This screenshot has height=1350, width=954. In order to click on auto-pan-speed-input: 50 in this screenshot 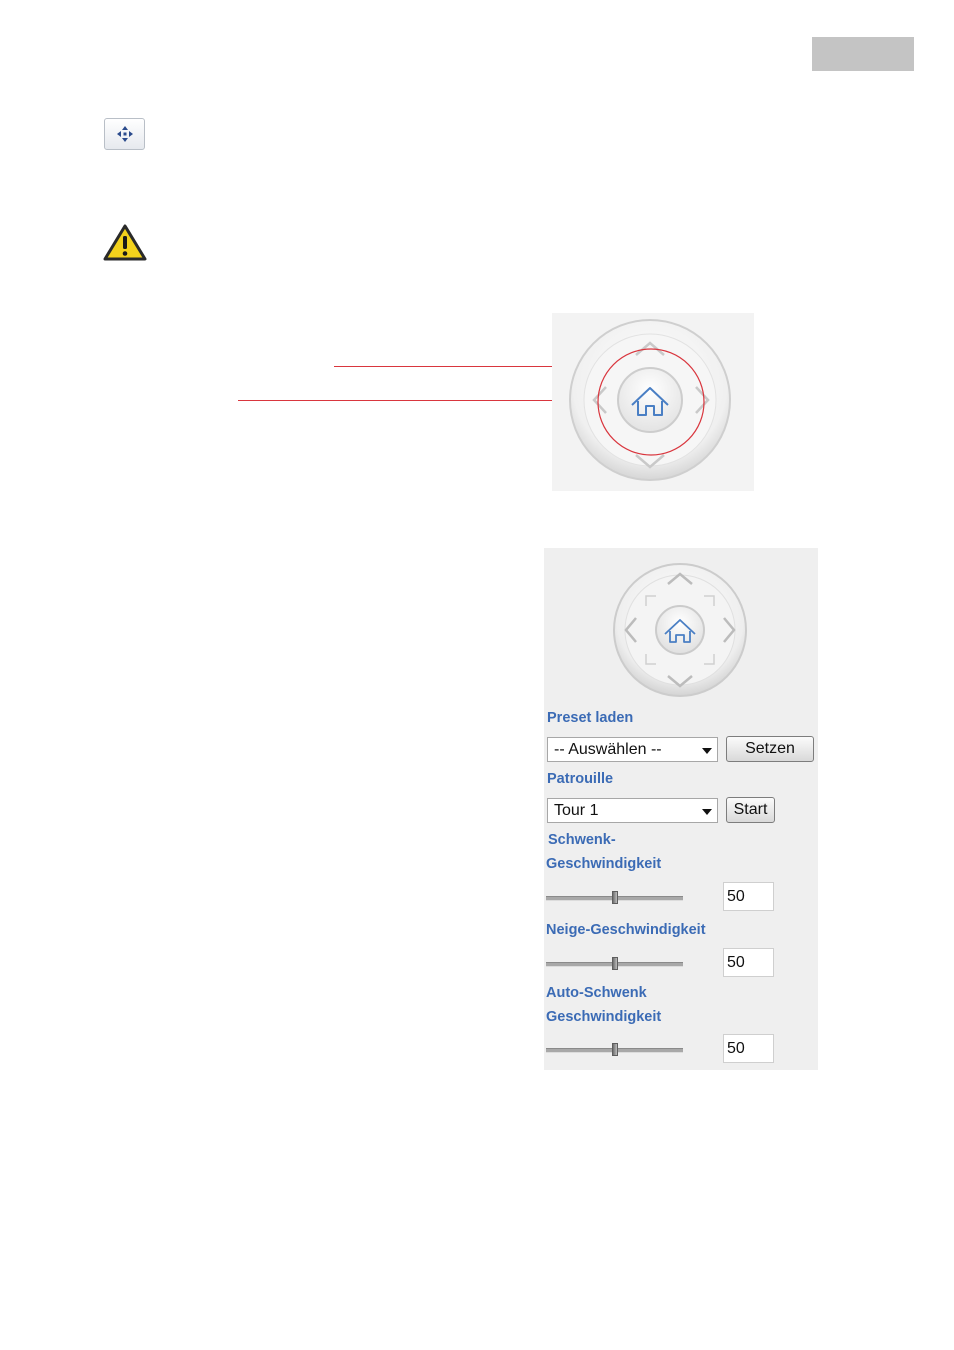, I will do `click(748, 1048)`.